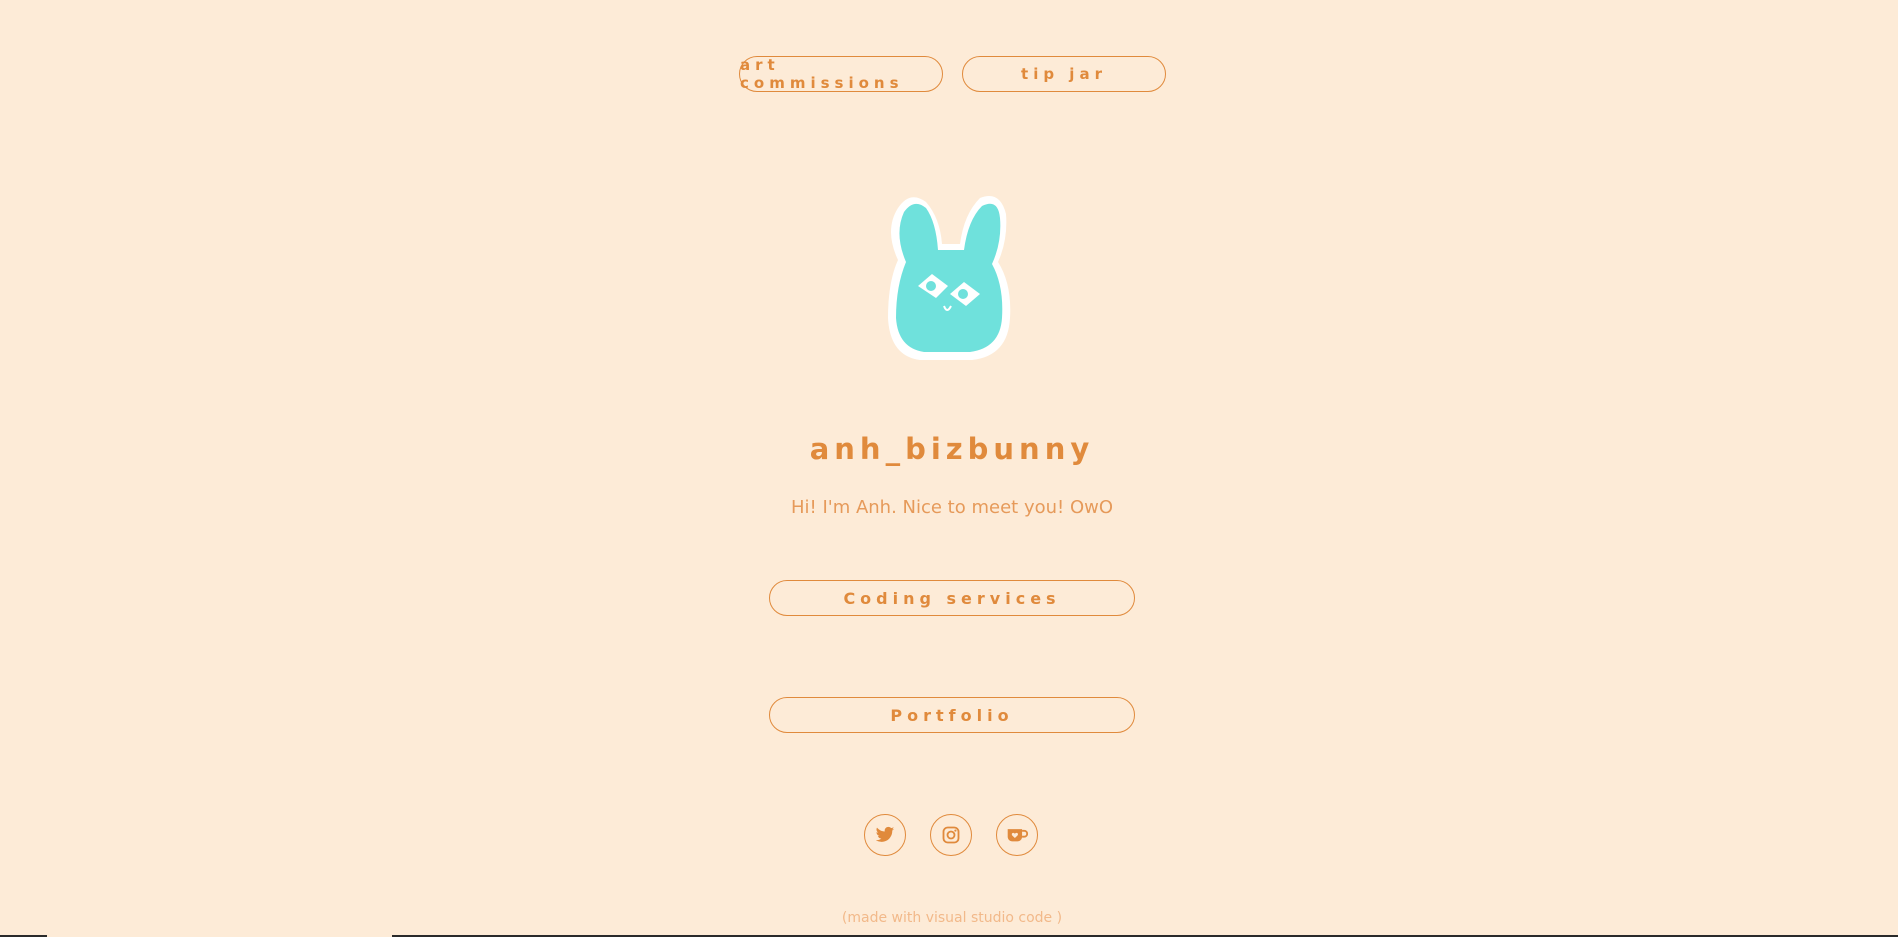 The height and width of the screenshot is (937, 1898). I want to click on social-links, so click(951, 835).